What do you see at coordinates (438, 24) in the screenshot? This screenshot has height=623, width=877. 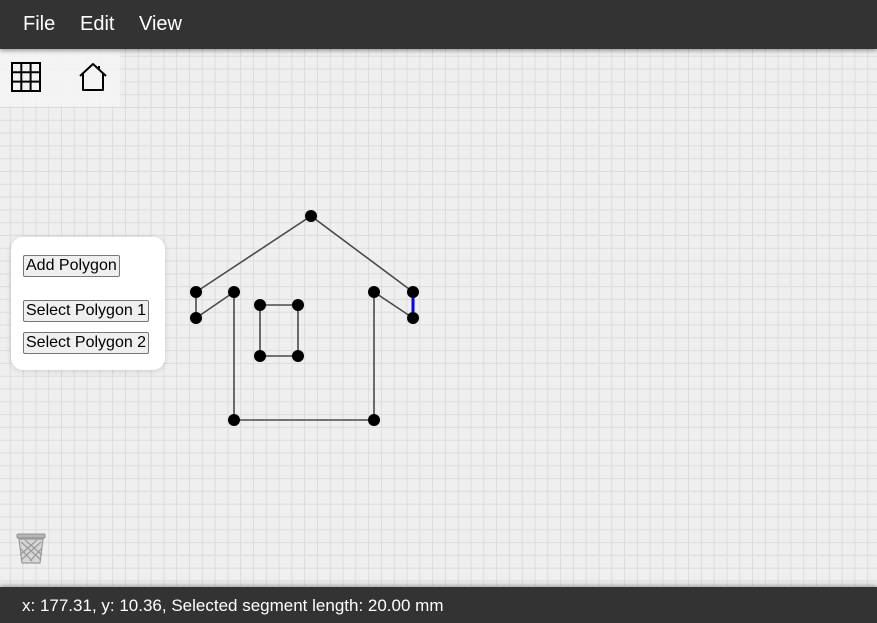 I see `menu-bar: File Edit View` at bounding box center [438, 24].